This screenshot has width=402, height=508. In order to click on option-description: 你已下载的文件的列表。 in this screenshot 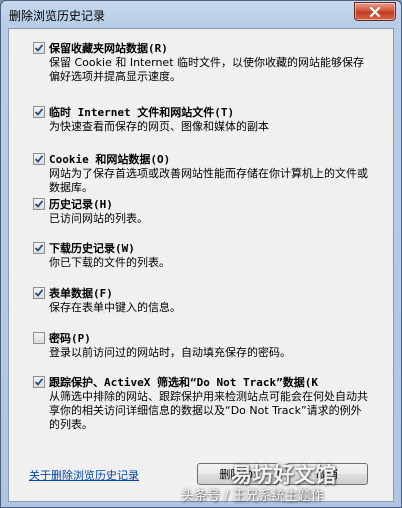, I will do `click(109, 262)`.